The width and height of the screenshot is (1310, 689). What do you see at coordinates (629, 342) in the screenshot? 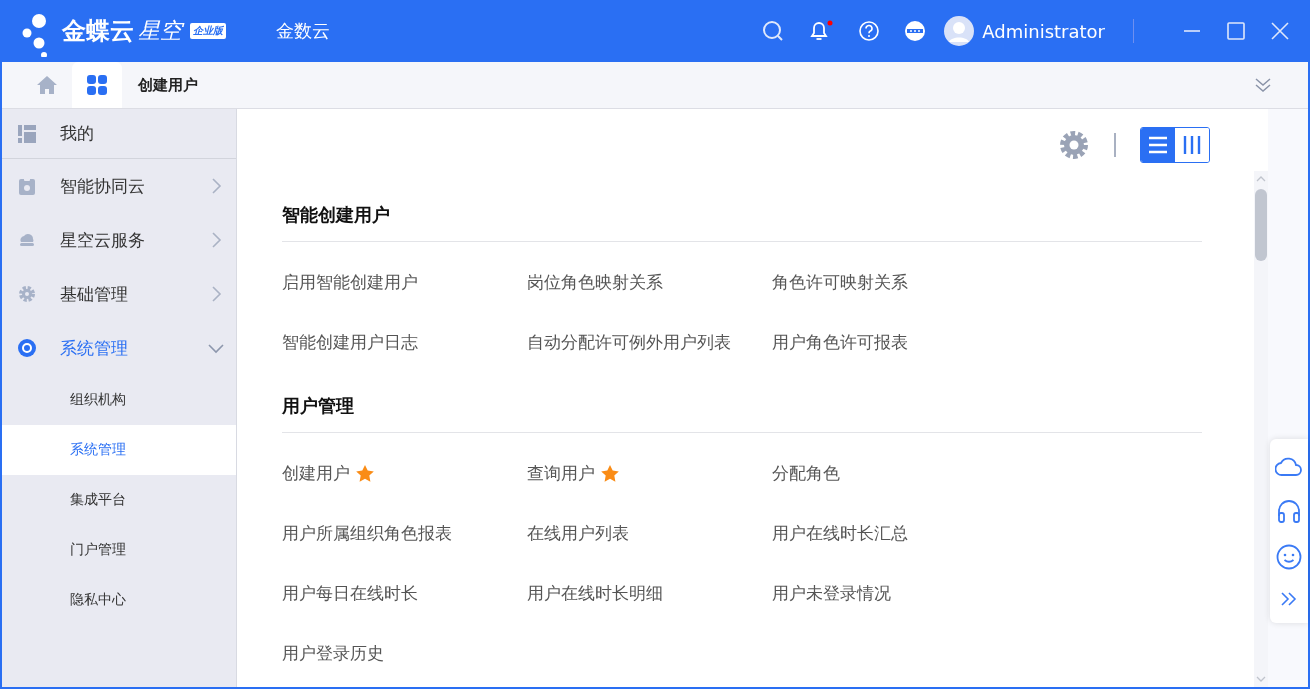
I see `menu-link: 自动分配许可例外用户列表` at bounding box center [629, 342].